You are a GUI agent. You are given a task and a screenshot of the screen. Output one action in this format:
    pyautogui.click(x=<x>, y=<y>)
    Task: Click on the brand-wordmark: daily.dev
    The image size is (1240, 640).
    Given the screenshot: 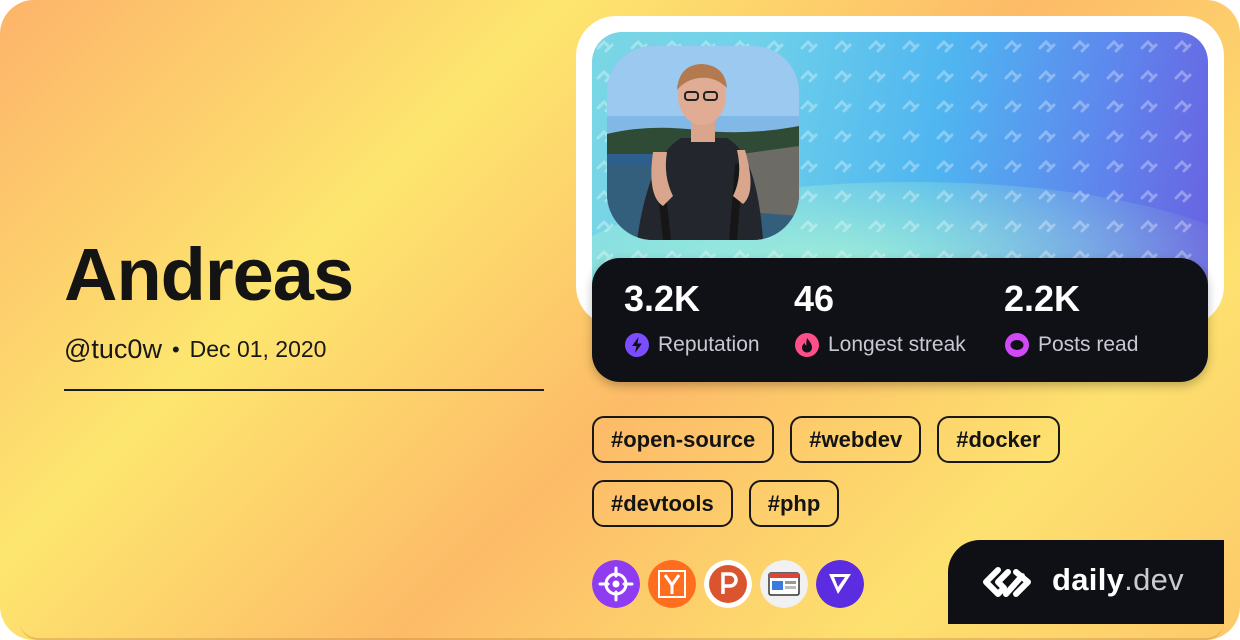 What is the action you would take?
    pyautogui.click(x=1118, y=580)
    